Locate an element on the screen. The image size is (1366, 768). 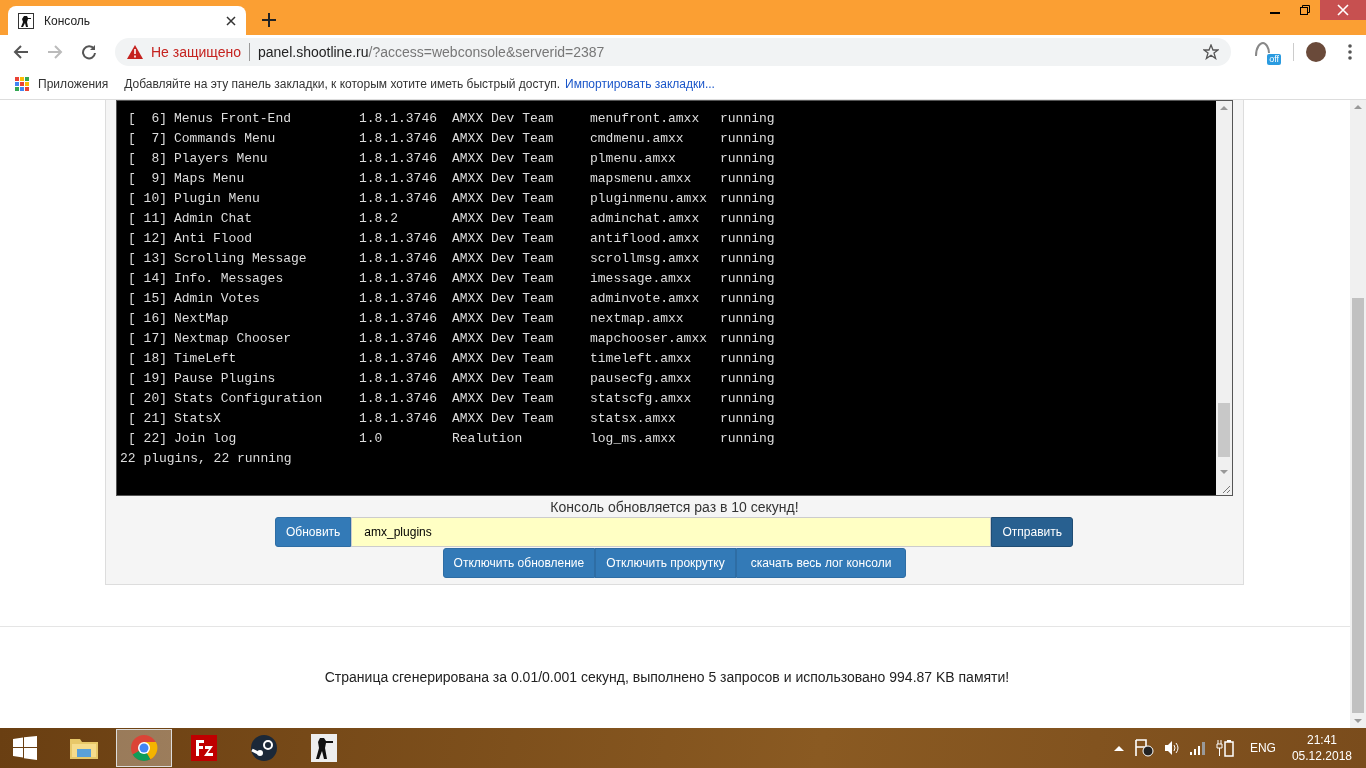
line-number: [ 12] is located at coordinates (148, 239).